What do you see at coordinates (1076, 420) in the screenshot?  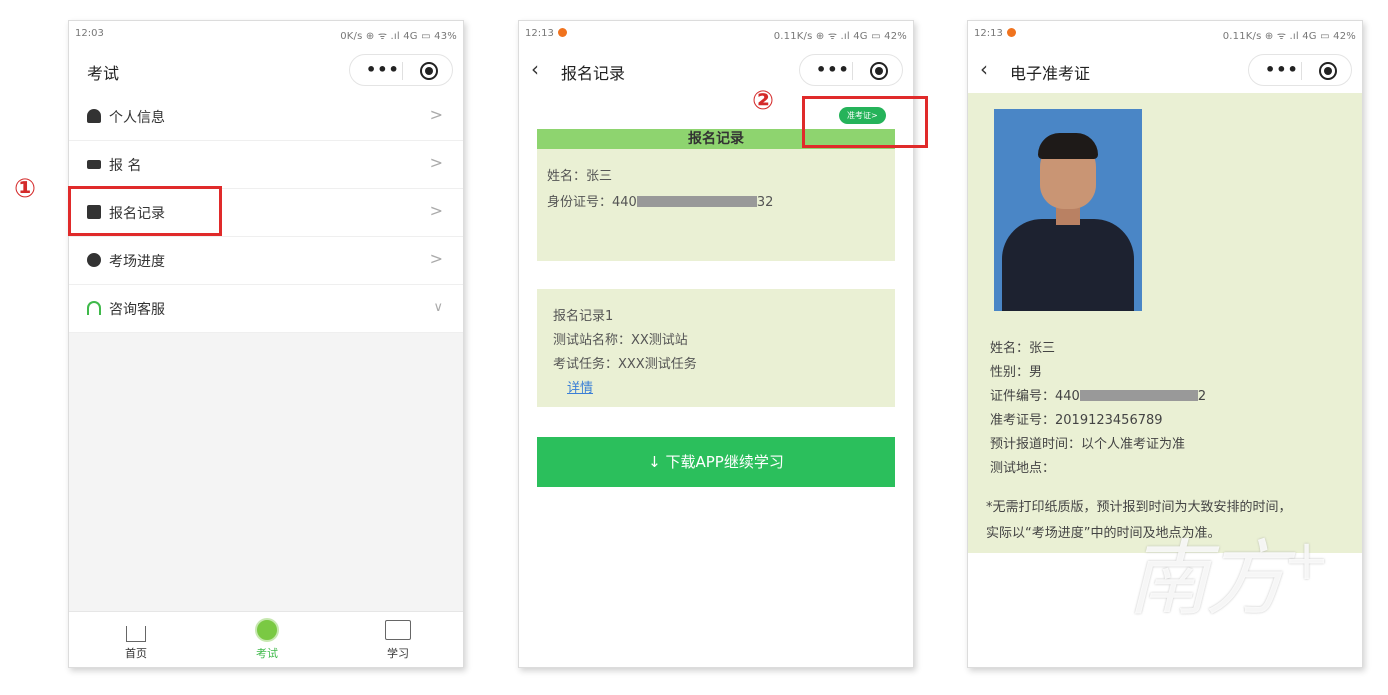 I see `ticket-number: 准考证号：2019123456789` at bounding box center [1076, 420].